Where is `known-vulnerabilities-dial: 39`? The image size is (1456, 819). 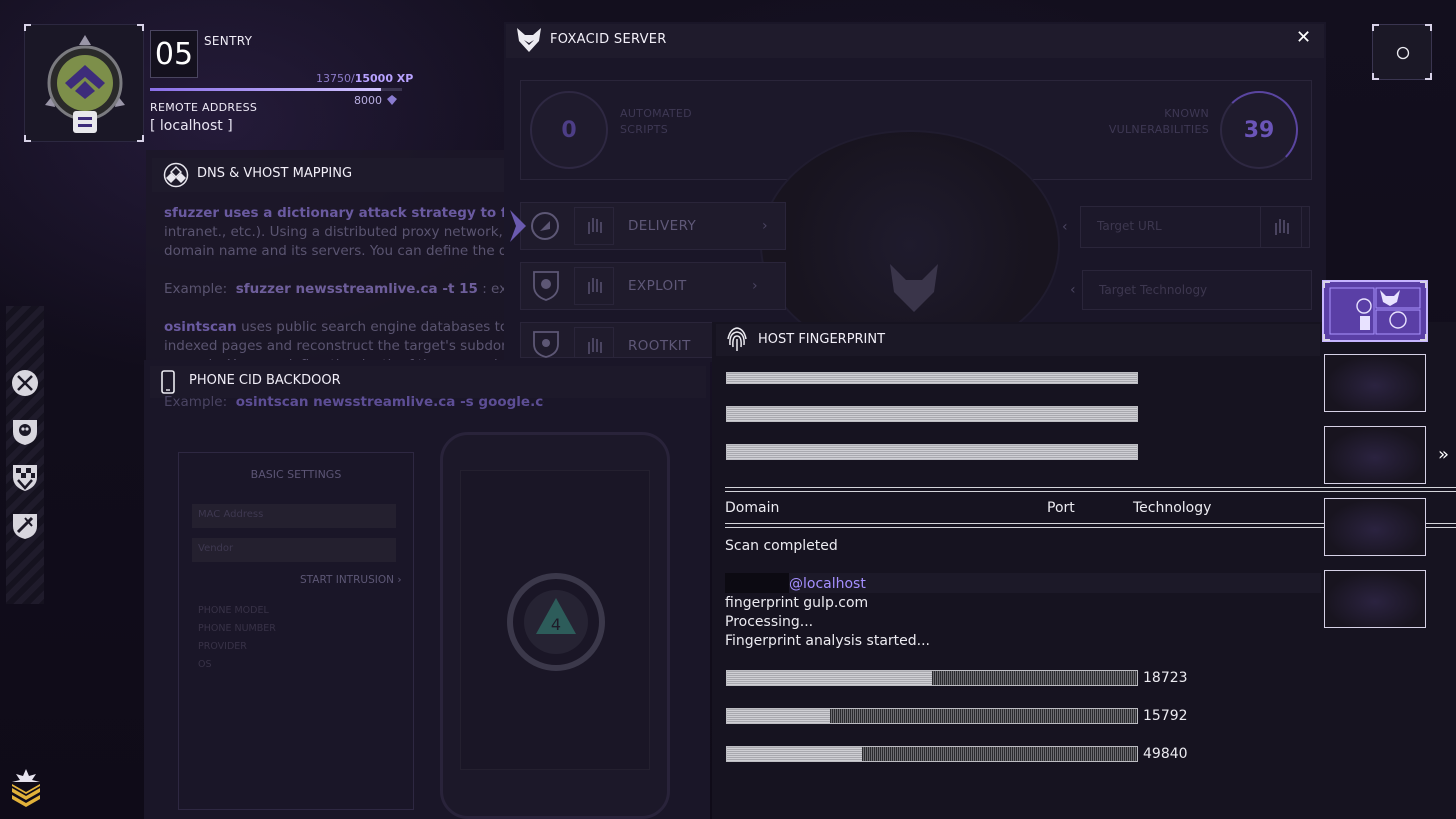
known-vulnerabilities-dial: 39 is located at coordinates (1259, 130).